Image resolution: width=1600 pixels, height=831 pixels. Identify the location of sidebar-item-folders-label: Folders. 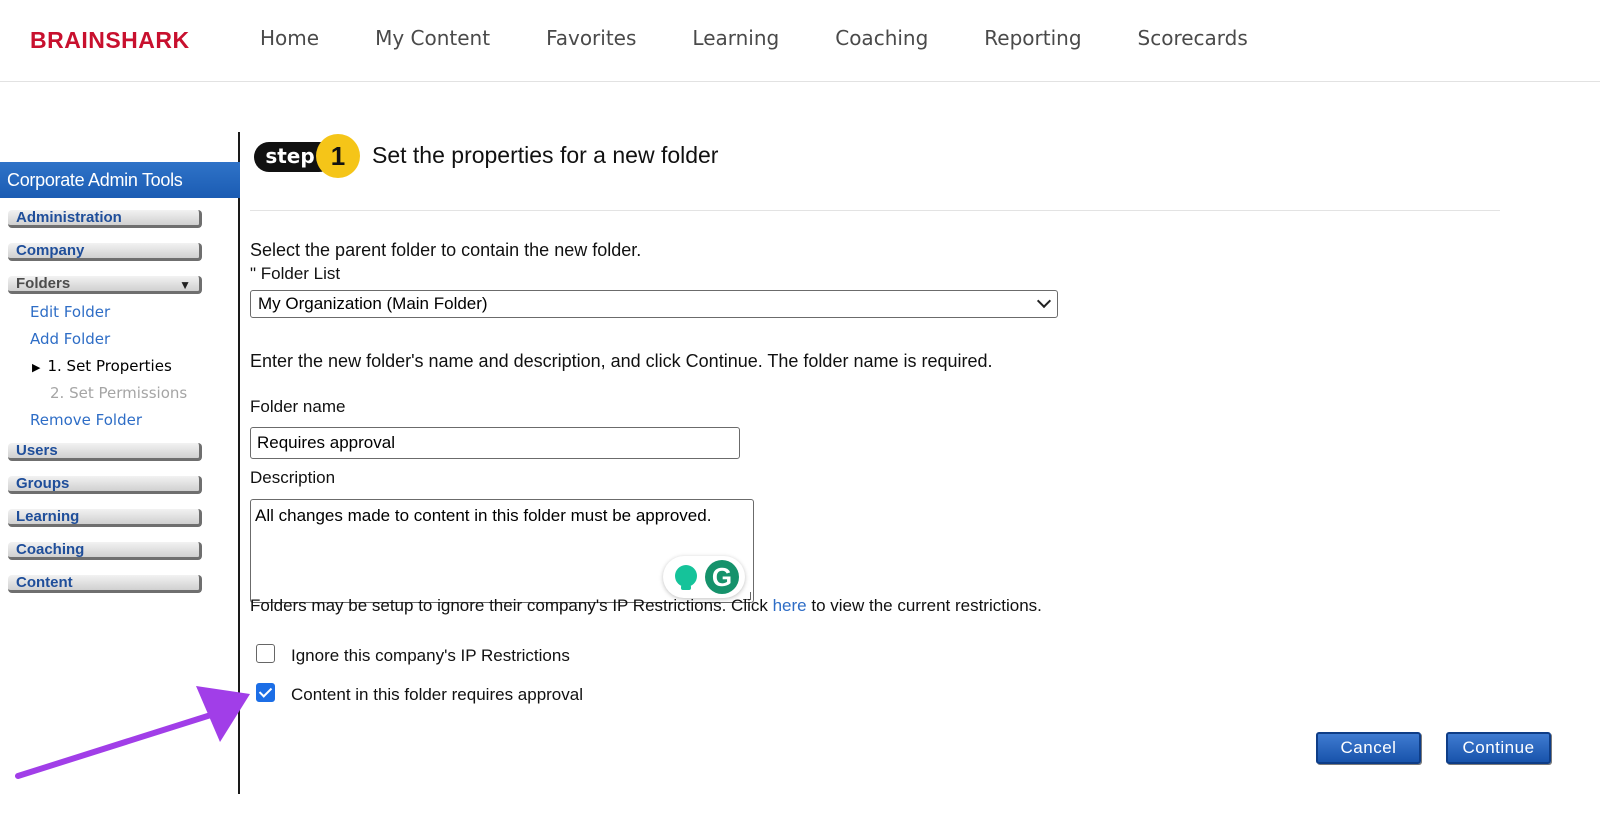
(43, 283).